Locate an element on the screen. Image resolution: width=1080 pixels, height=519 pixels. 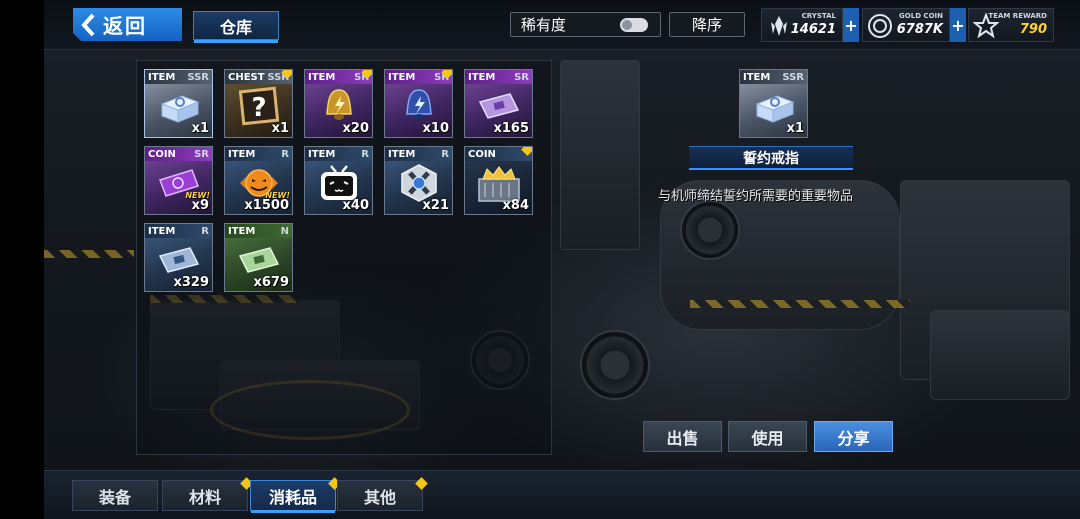
item-header: ITEM SR is located at coordinates (498, 77).